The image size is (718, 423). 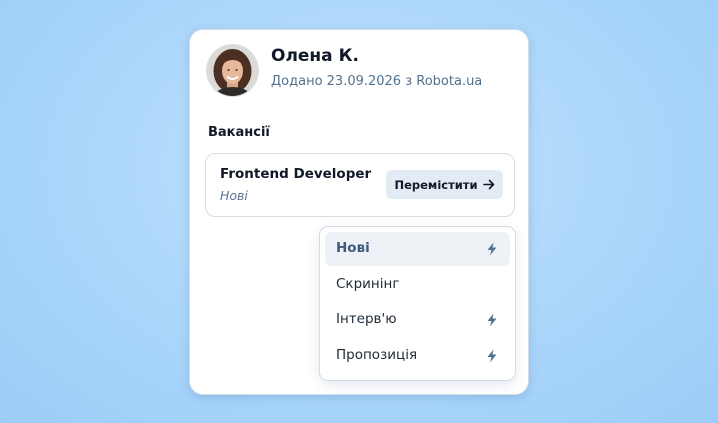 I want to click on vacancy-card: Frontend Developer Нові Перемістити, so click(x=360, y=185).